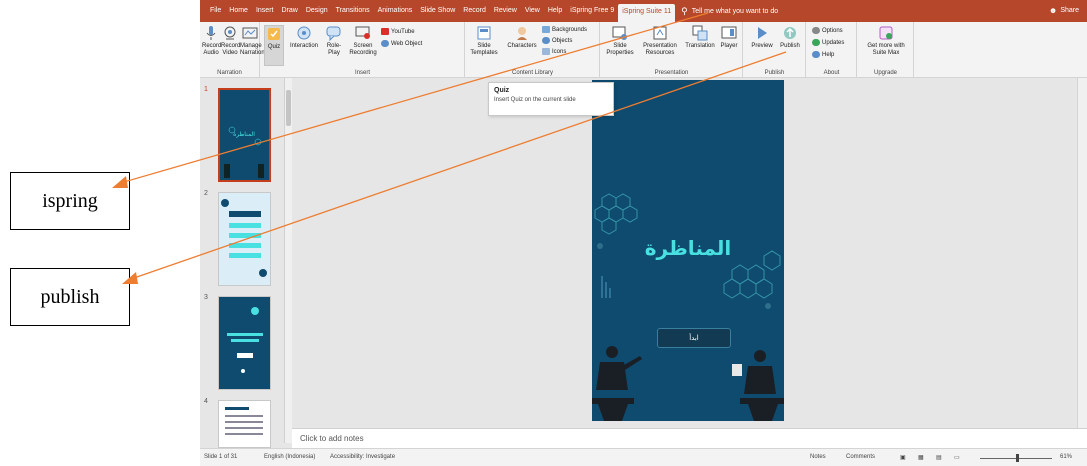 This screenshot has height=466, width=1087. Describe the element at coordinates (250, 33) in the screenshot. I see `timeline-icon` at that location.